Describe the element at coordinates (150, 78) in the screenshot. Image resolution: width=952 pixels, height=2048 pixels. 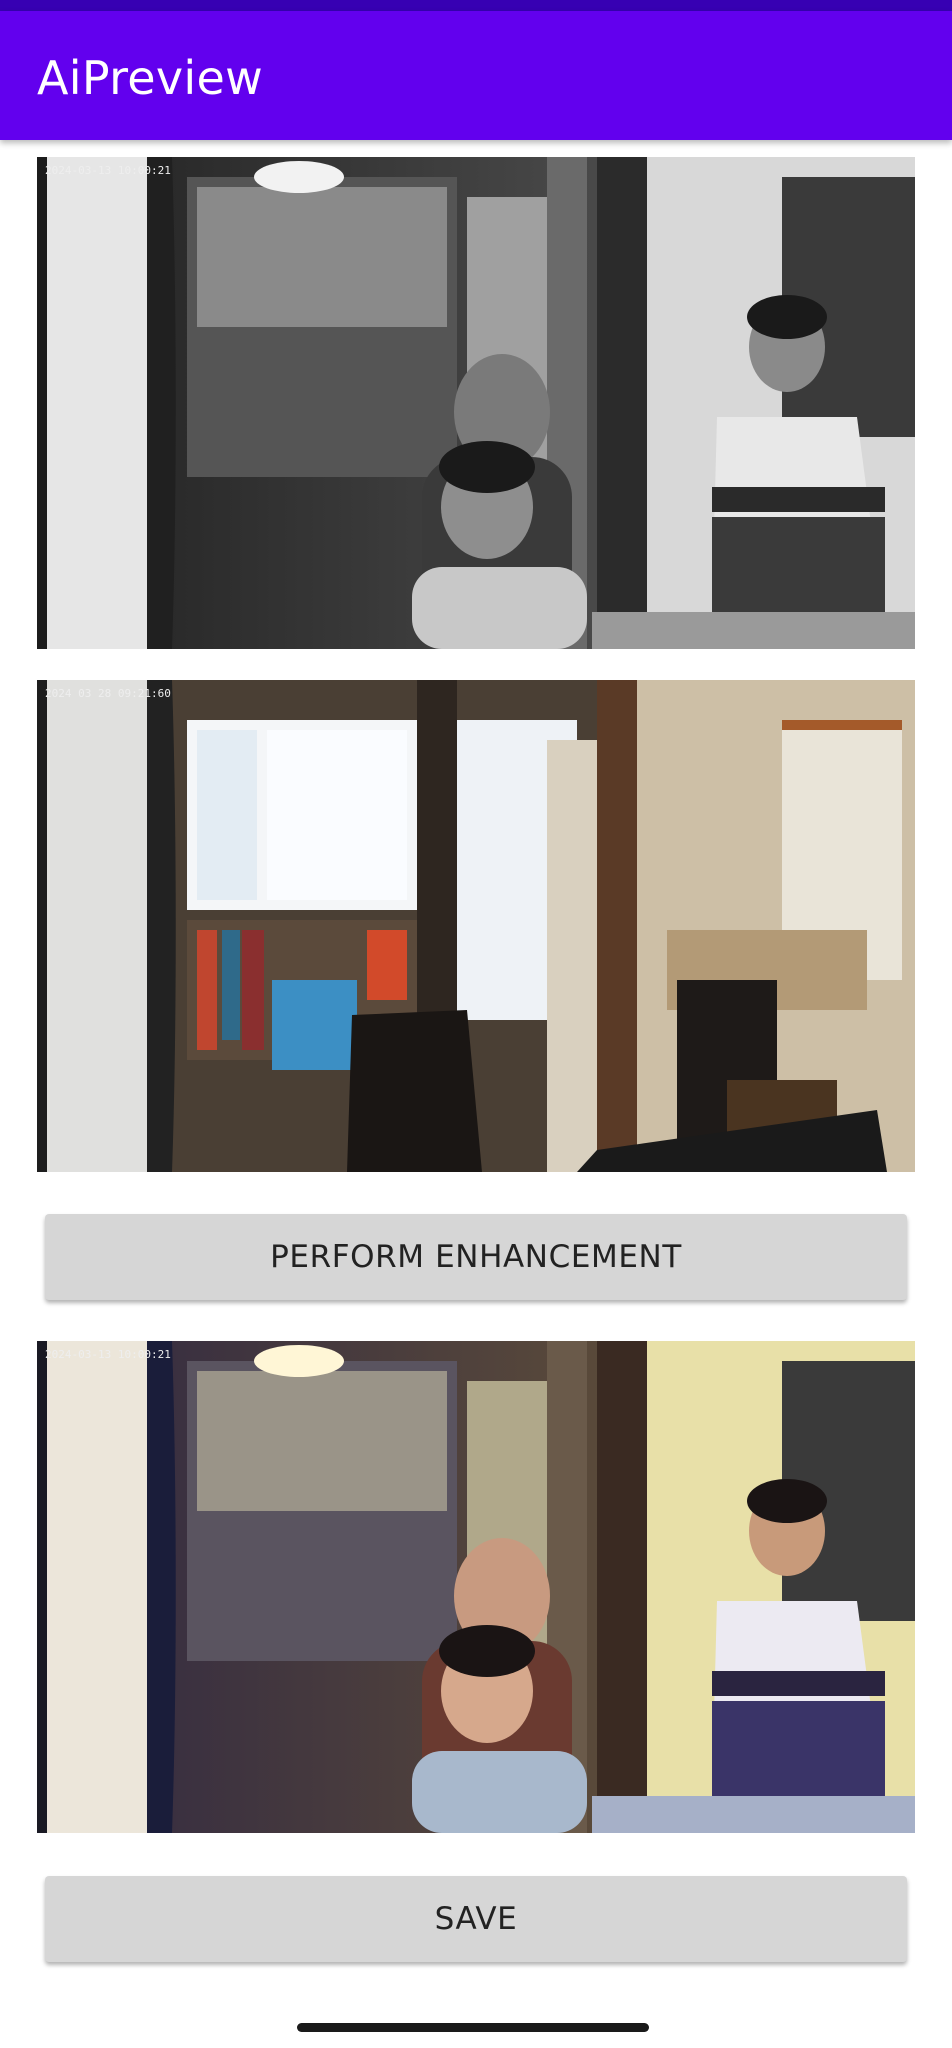
I see `app-title: AiPreview` at that location.